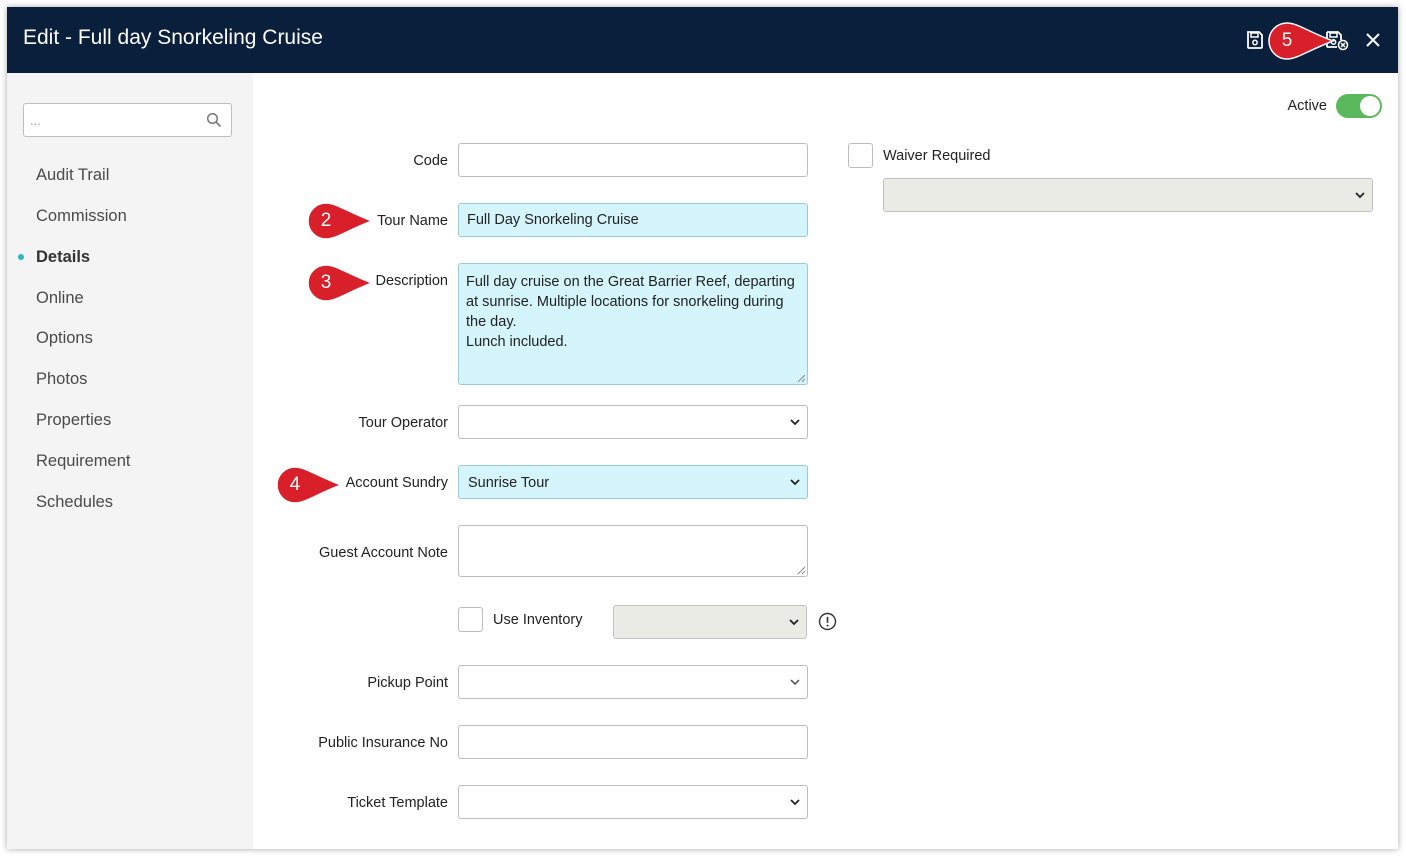 The height and width of the screenshot is (856, 1406). What do you see at coordinates (1373, 40) in the screenshot?
I see `close-icon` at bounding box center [1373, 40].